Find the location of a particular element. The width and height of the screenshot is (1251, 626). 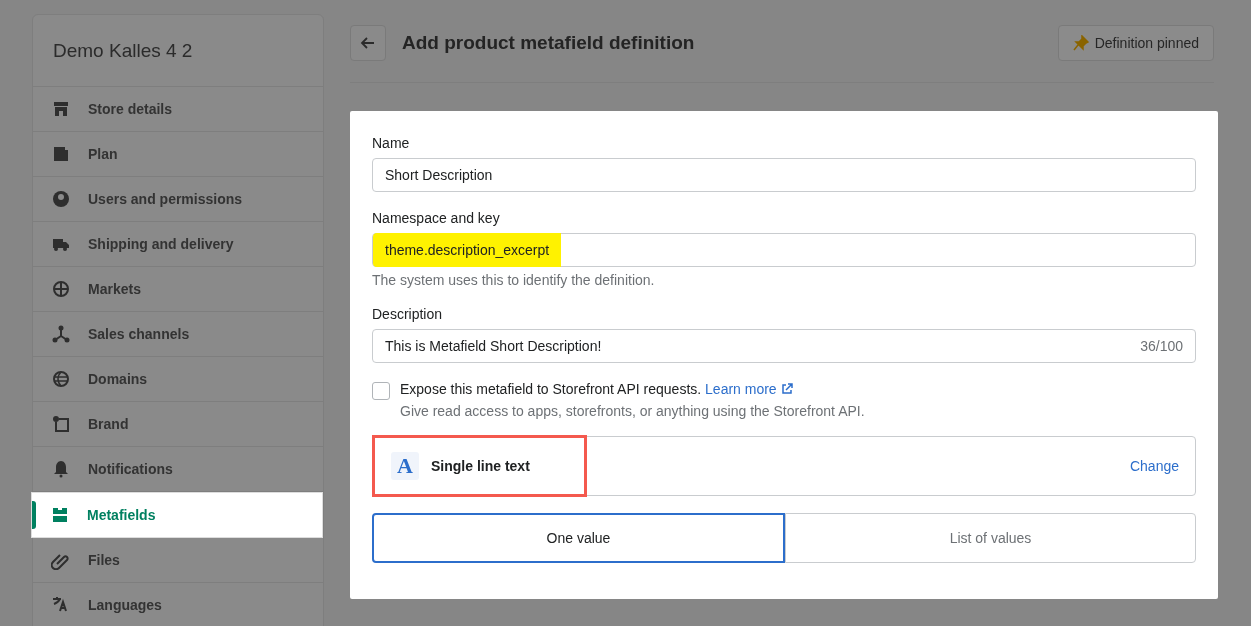

page-title: Add product metafield definition is located at coordinates (549, 43).